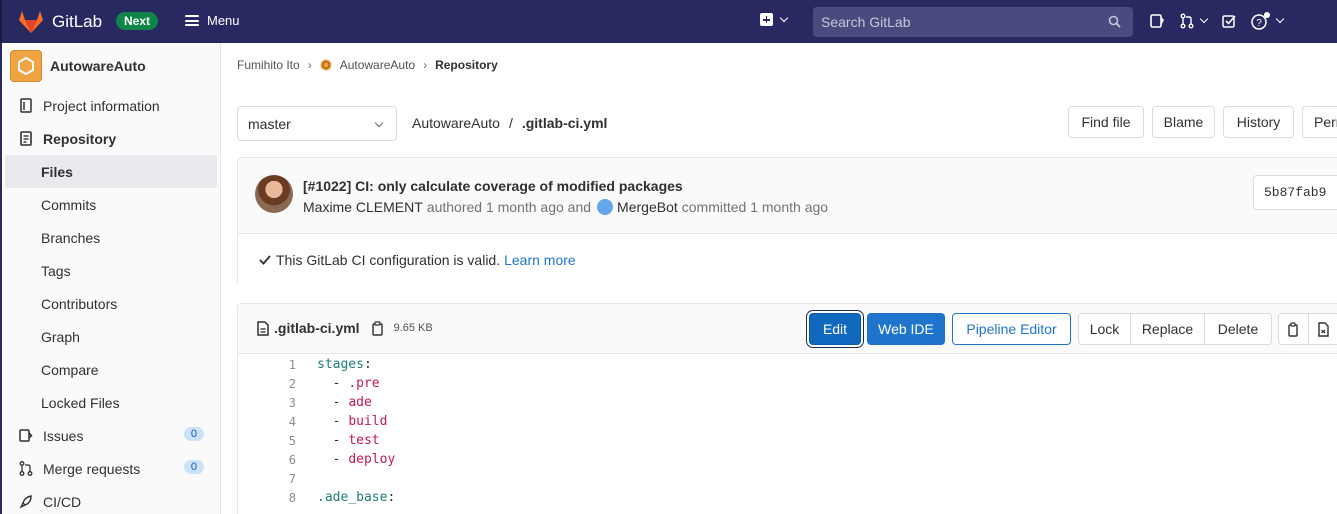  I want to click on sidebar-item-files: Files, so click(111, 171).